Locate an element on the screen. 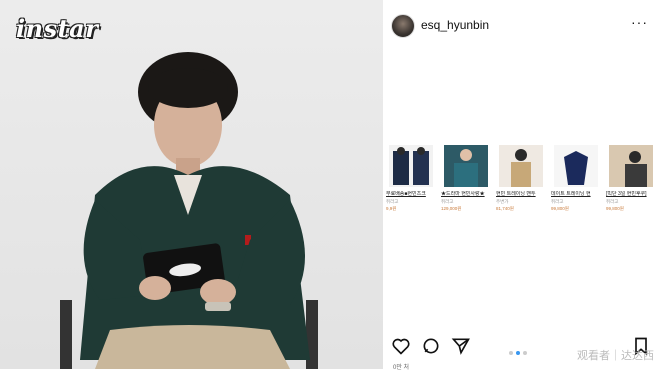 The height and width of the screenshot is (371, 660). product-card: 현빈 트레이닝 맨투 주변가 81,740원 is located at coordinates (521, 178).